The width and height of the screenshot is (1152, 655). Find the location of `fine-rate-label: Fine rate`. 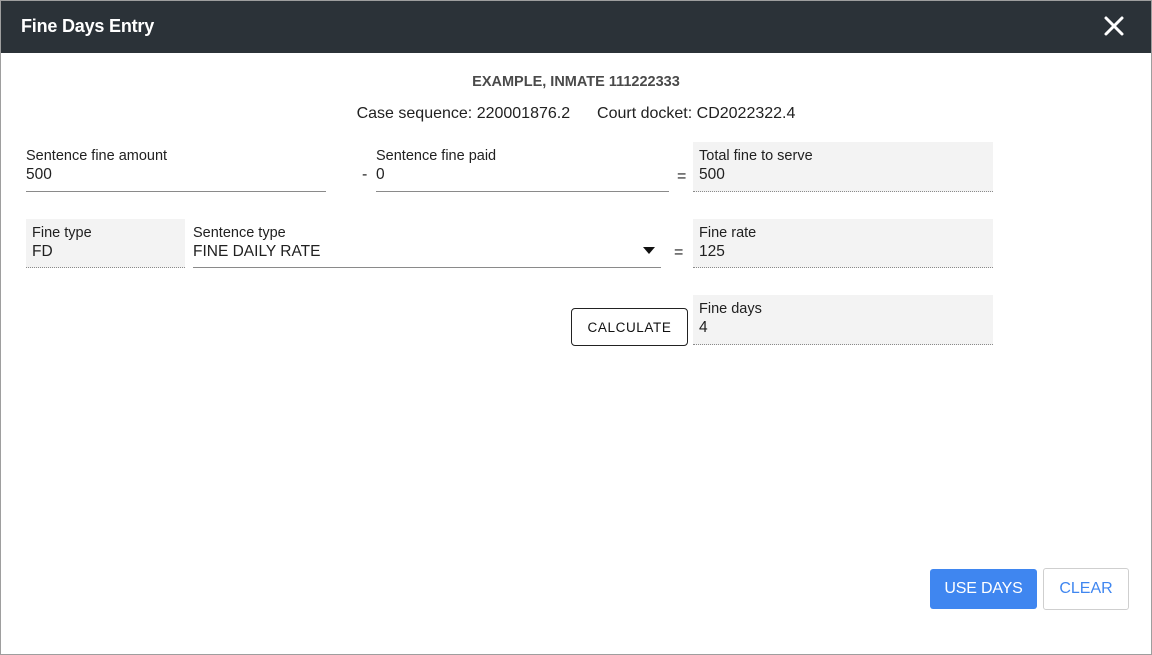

fine-rate-label: Fine rate is located at coordinates (728, 233).